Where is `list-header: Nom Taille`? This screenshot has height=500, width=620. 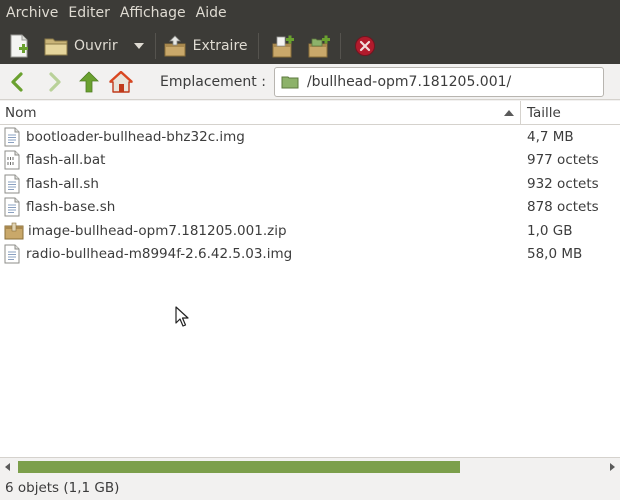 list-header: Nom Taille is located at coordinates (310, 113).